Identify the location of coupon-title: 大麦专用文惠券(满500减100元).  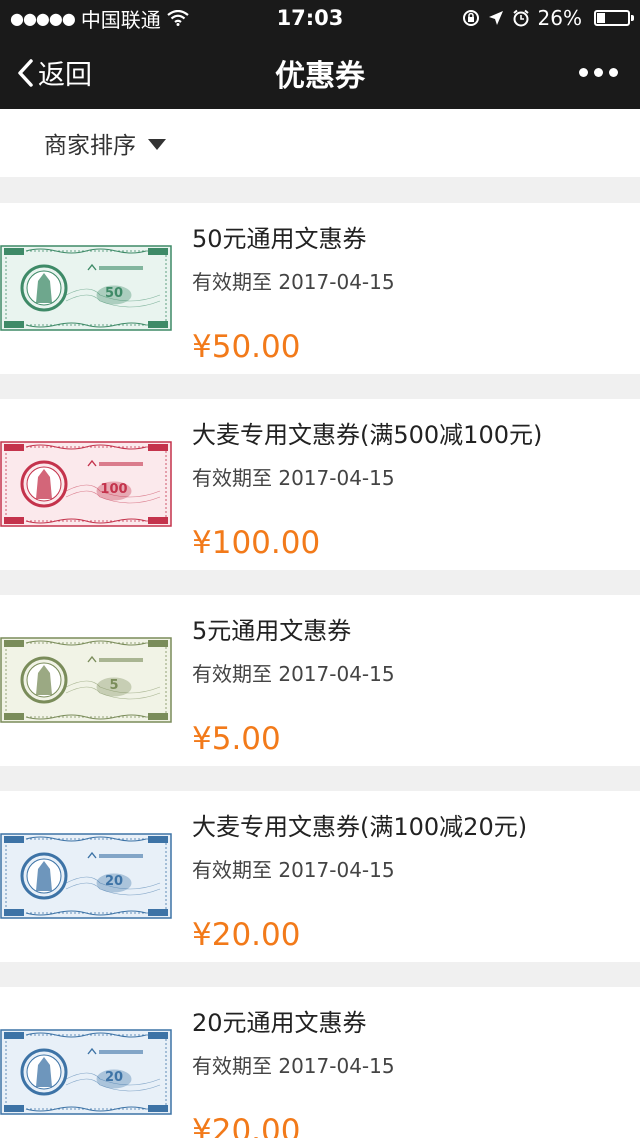
(367, 435).